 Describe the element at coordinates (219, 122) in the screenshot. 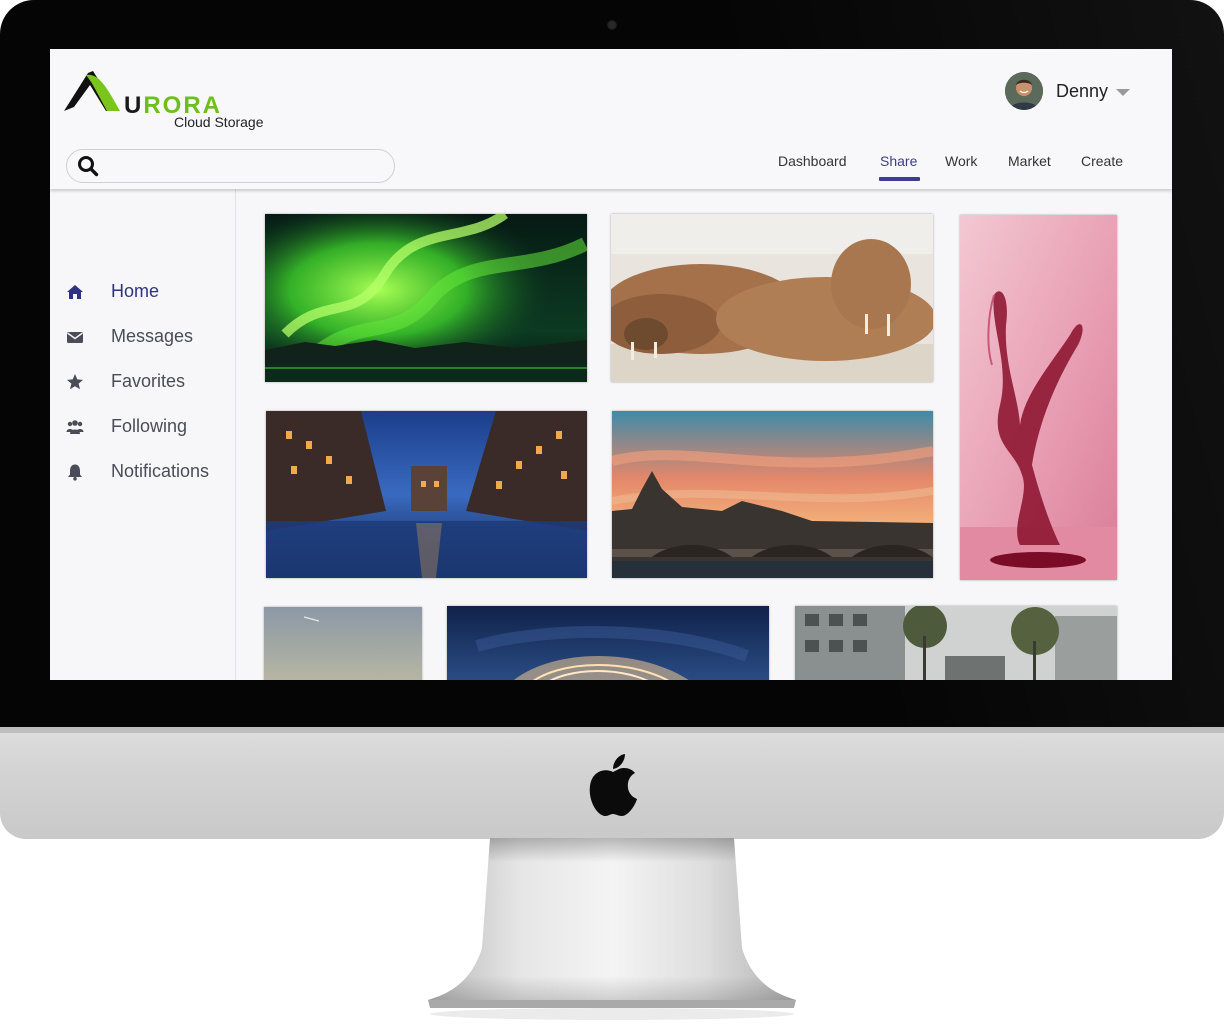

I see `logo-subtitle: Cloud Storage` at that location.